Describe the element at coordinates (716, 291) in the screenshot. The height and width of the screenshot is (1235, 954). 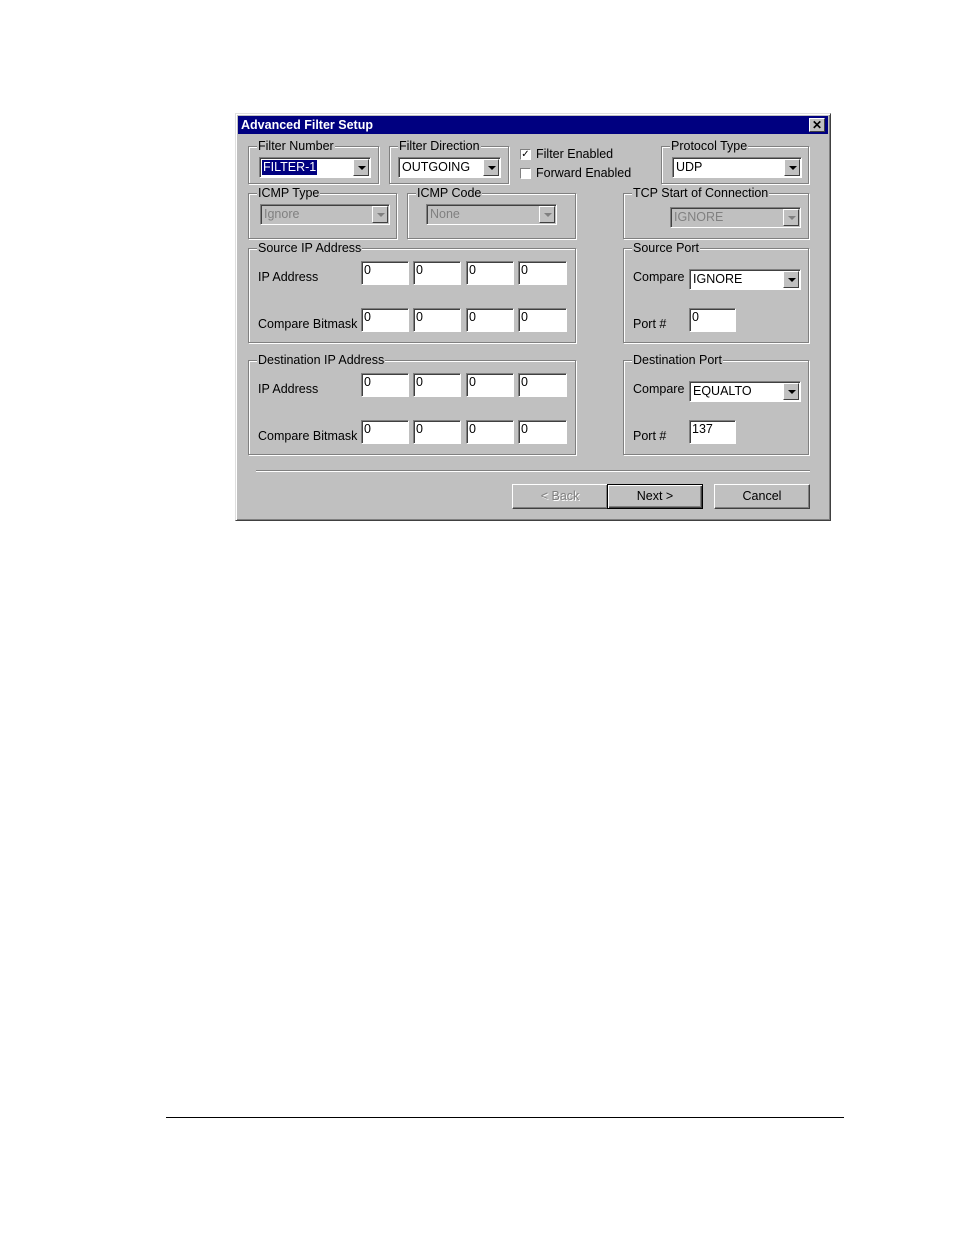
I see `source-port-group: Source Port Compare IGNORE Port # 0` at that location.